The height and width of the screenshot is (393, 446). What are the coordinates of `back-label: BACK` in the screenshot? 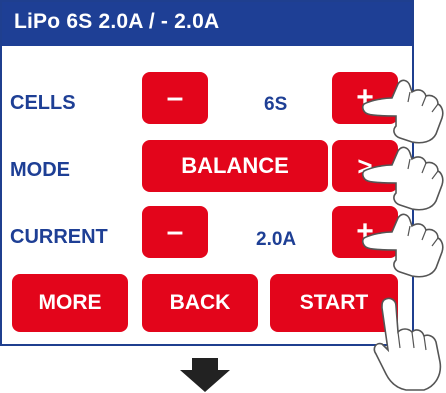 It's located at (200, 302).